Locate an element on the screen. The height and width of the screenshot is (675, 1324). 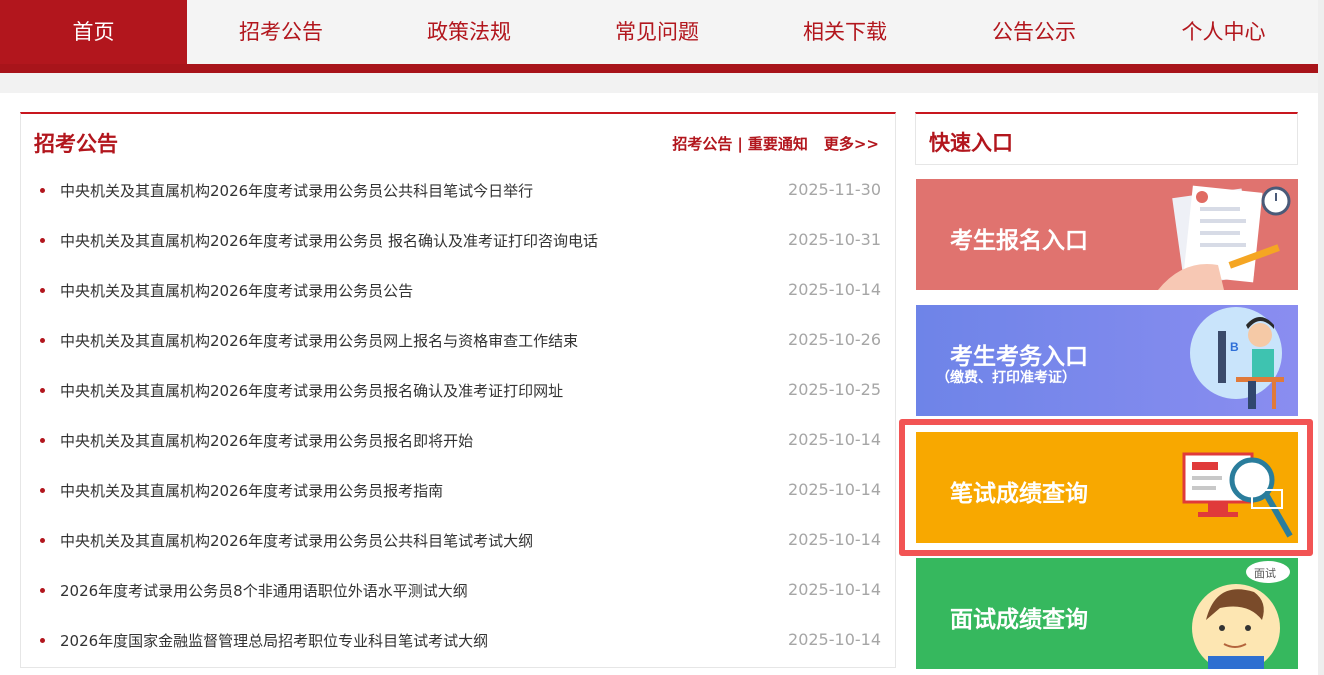
announcements-title: 招考公告 is located at coordinates (76, 144).